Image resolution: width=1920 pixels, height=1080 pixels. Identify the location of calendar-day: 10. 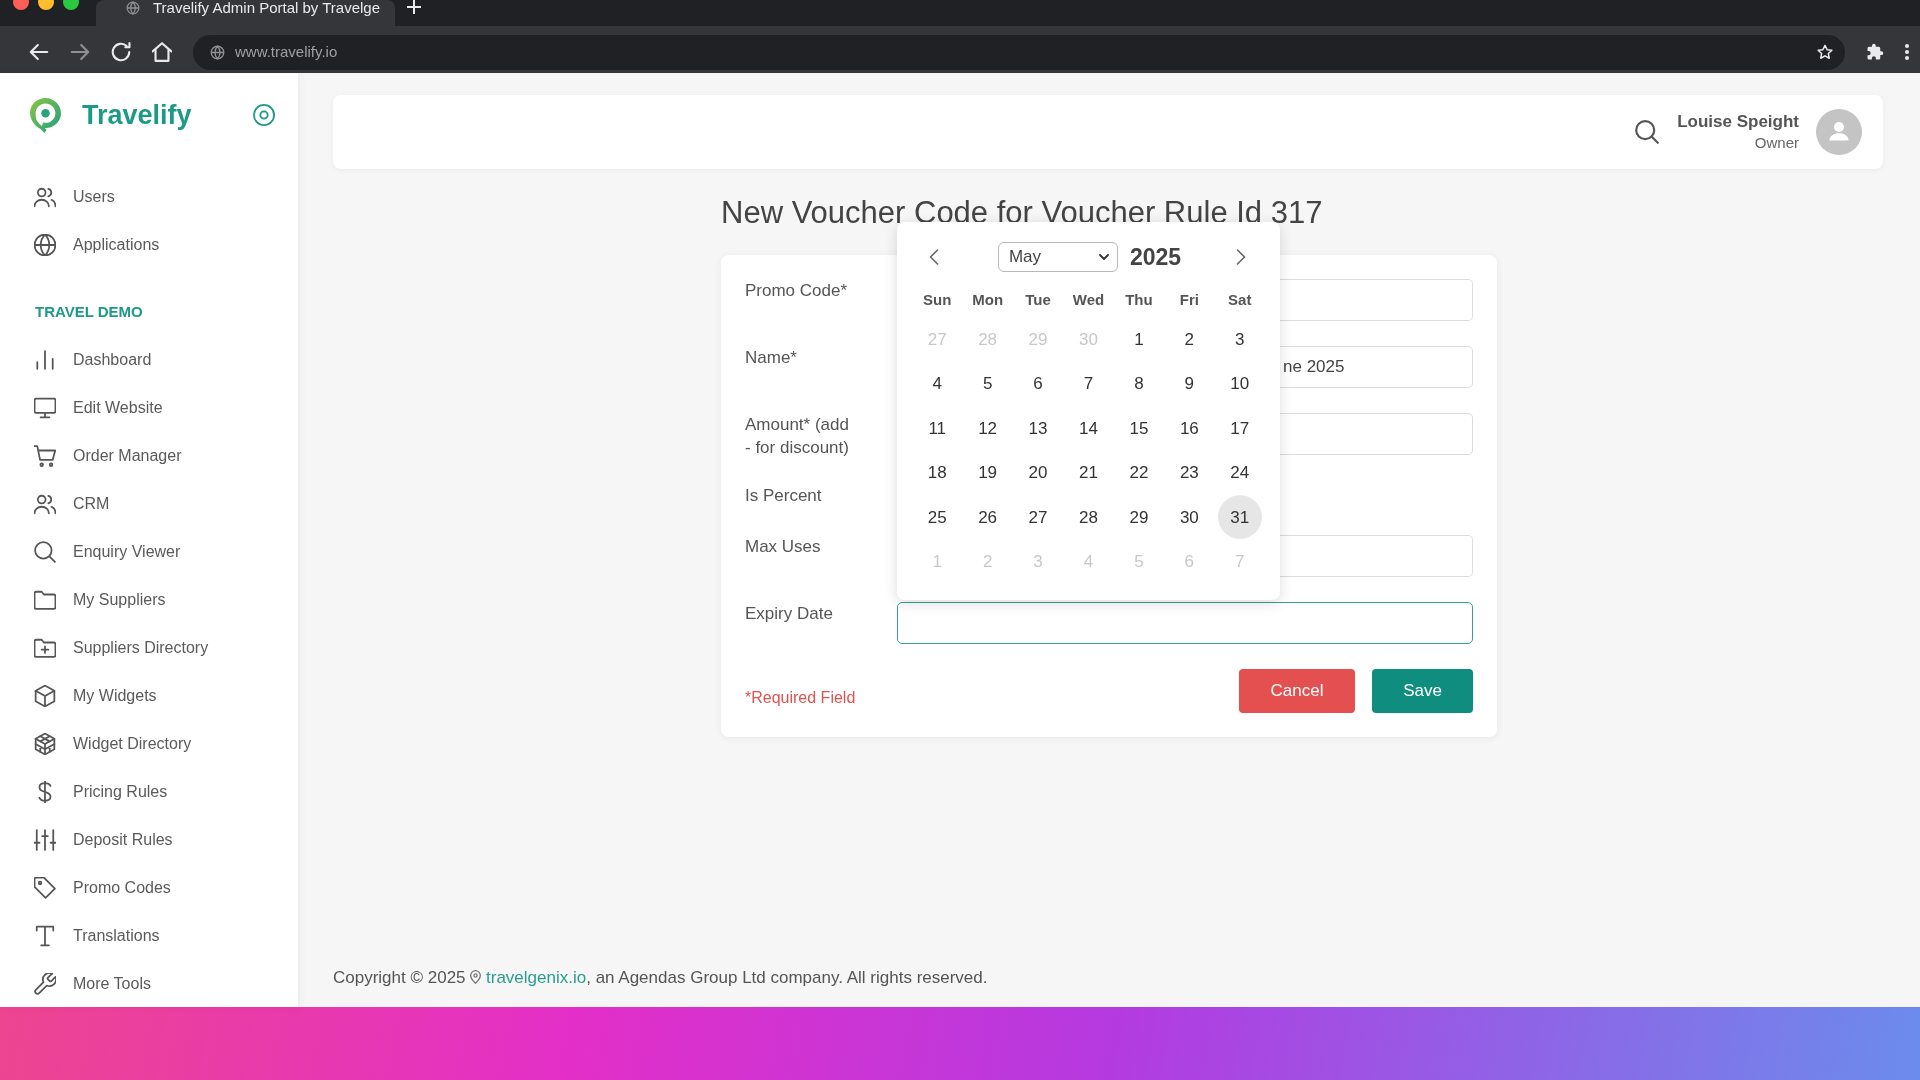
(1239, 383).